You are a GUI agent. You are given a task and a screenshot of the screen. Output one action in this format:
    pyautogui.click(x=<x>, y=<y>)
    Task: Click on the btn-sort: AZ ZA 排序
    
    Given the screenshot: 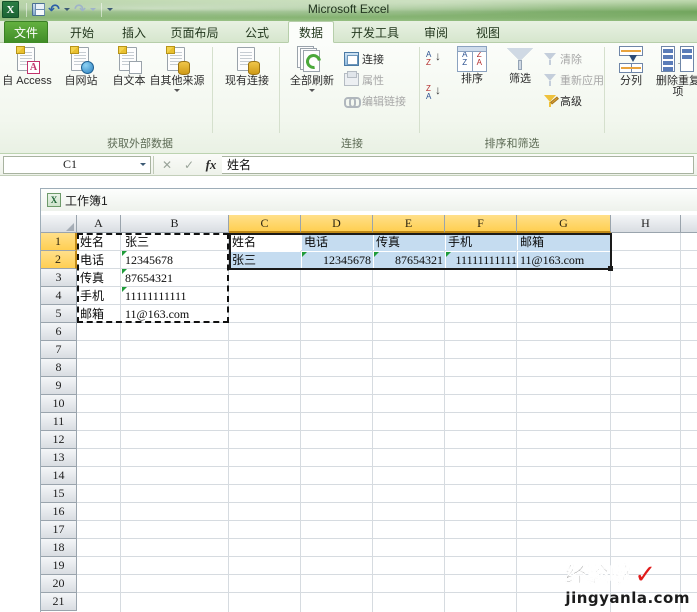 What is the action you would take?
    pyautogui.click(x=472, y=65)
    